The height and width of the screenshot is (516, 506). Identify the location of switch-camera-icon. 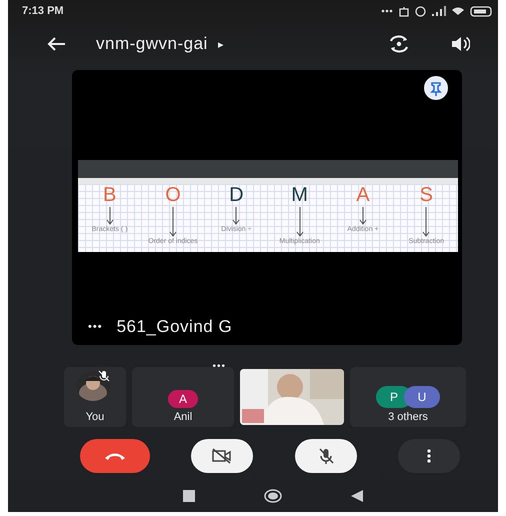
(399, 44).